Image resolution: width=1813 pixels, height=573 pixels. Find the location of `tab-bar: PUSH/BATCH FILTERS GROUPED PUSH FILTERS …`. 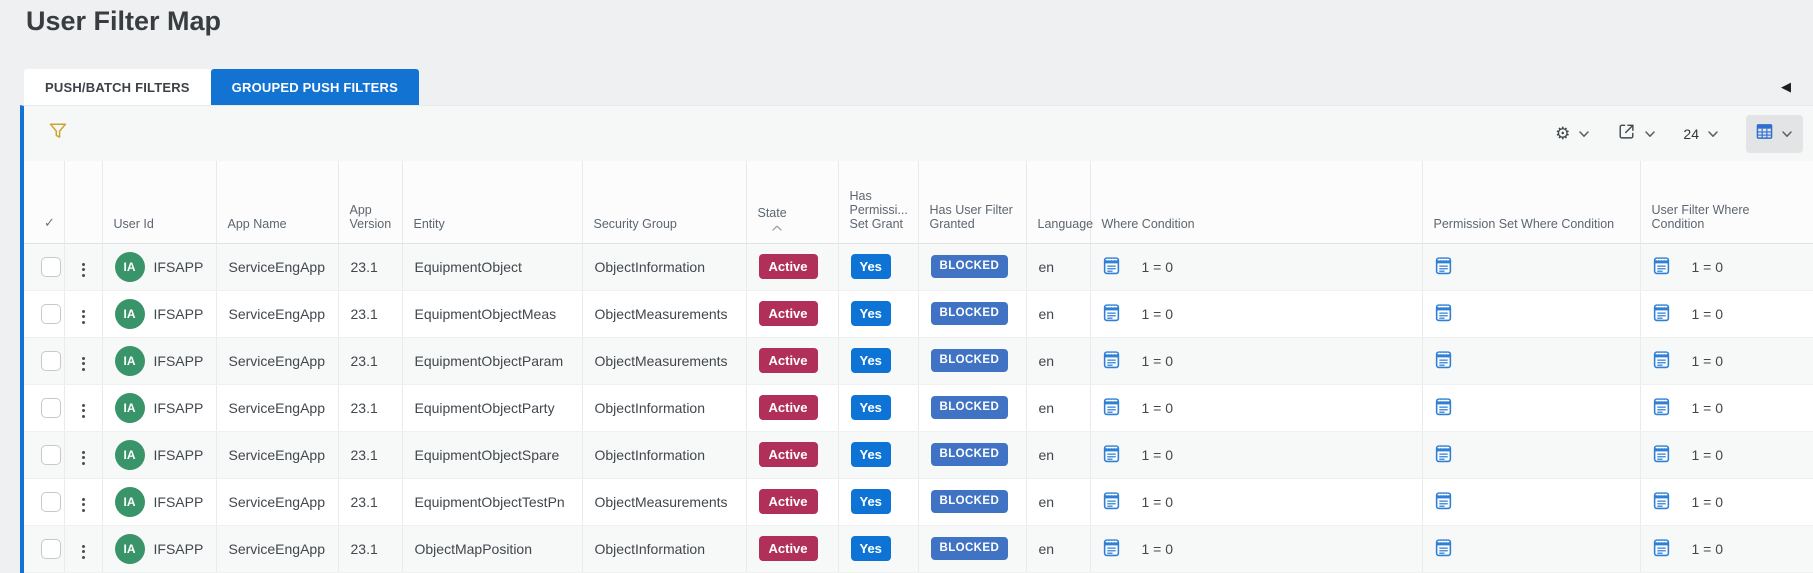

tab-bar: PUSH/BATCH FILTERS GROUPED PUSH FILTERS … is located at coordinates (918, 87).